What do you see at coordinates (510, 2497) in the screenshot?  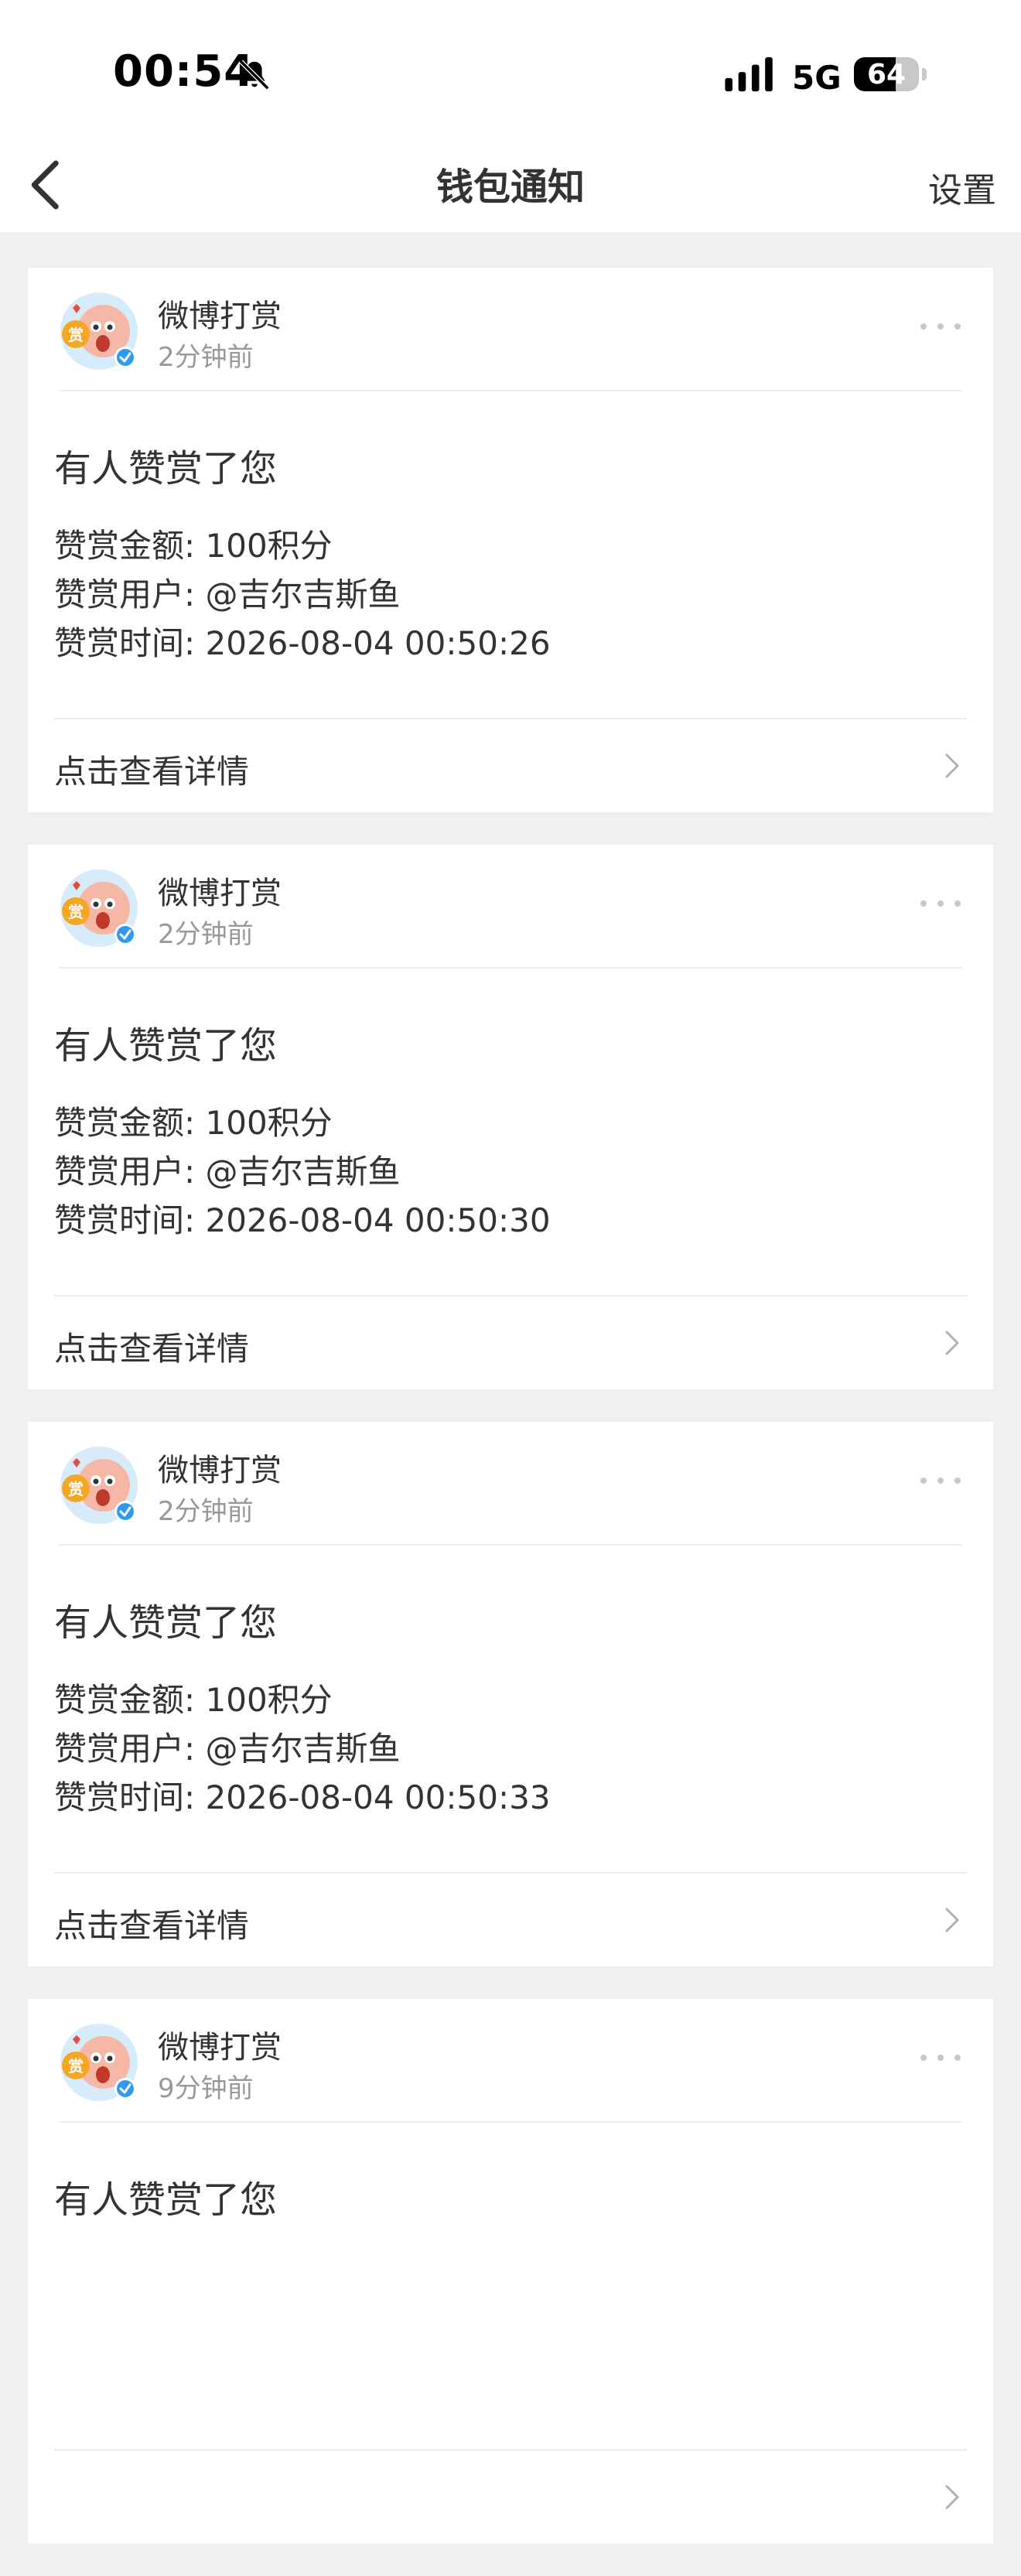 I see `view-details-row` at bounding box center [510, 2497].